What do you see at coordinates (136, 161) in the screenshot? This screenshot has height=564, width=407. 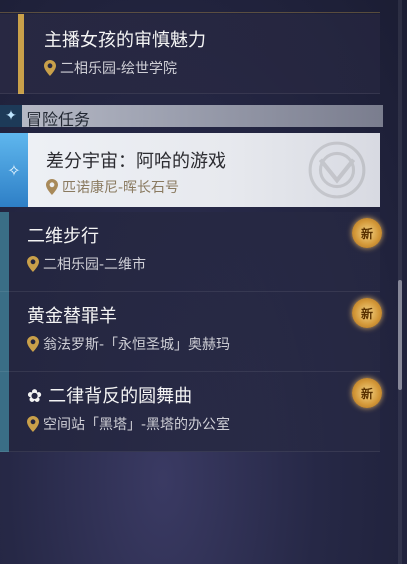 I see `mission-title: 差分宇宙：阿哈的游戏` at bounding box center [136, 161].